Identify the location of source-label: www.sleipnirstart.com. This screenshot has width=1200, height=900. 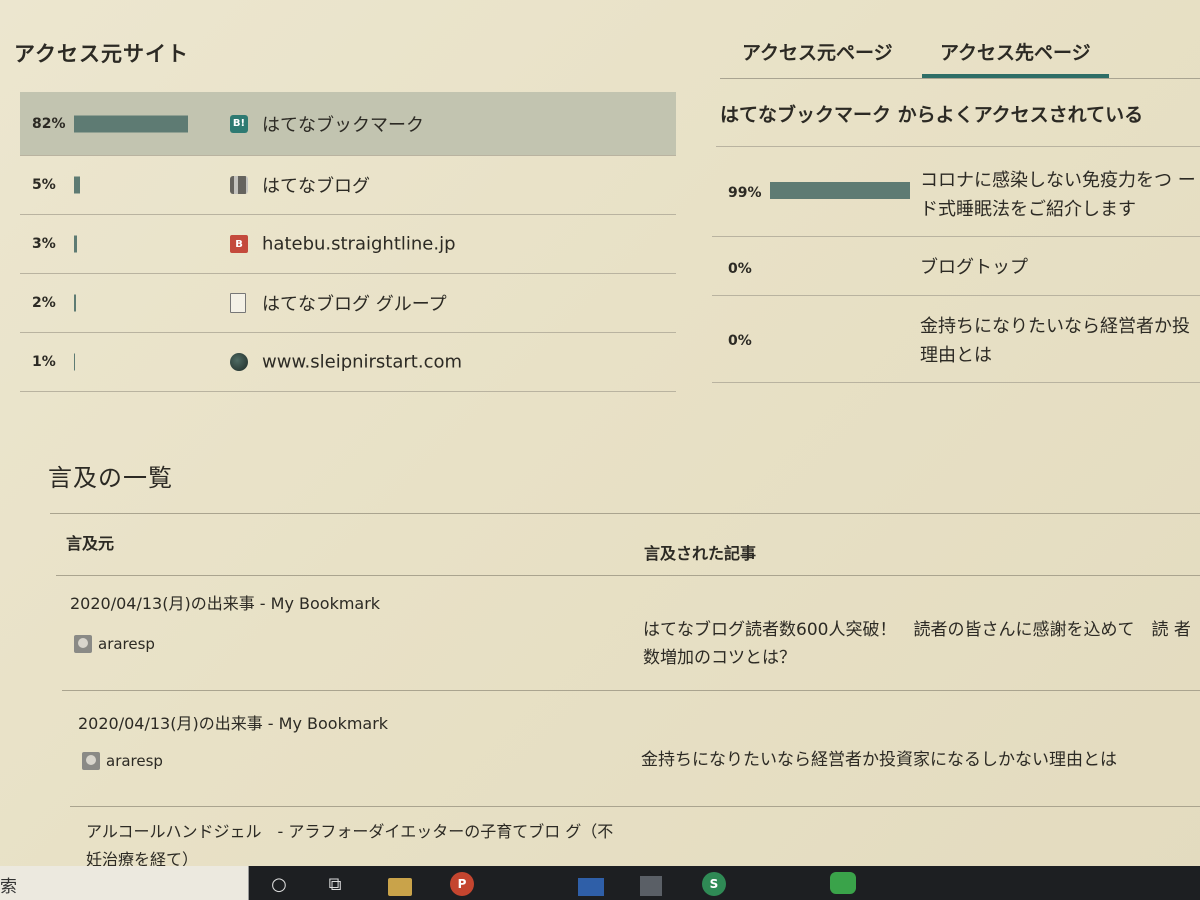
(362, 362).